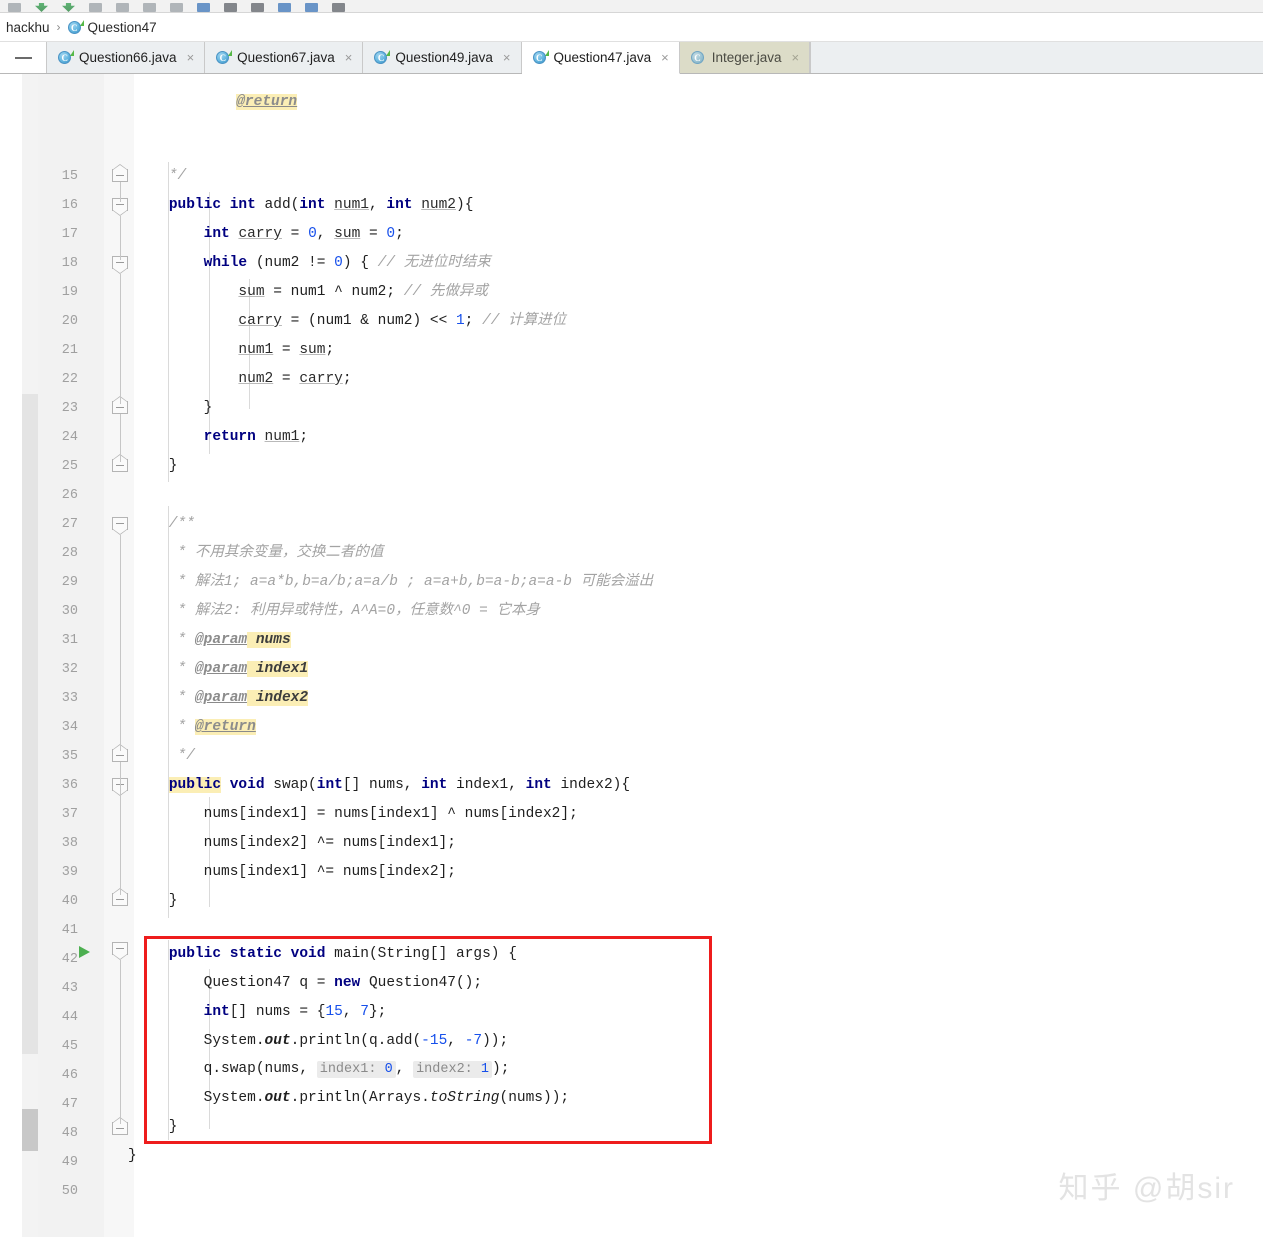 The height and width of the screenshot is (1237, 1263). Describe the element at coordinates (41, 7) in the screenshot. I see `run-icon` at that location.